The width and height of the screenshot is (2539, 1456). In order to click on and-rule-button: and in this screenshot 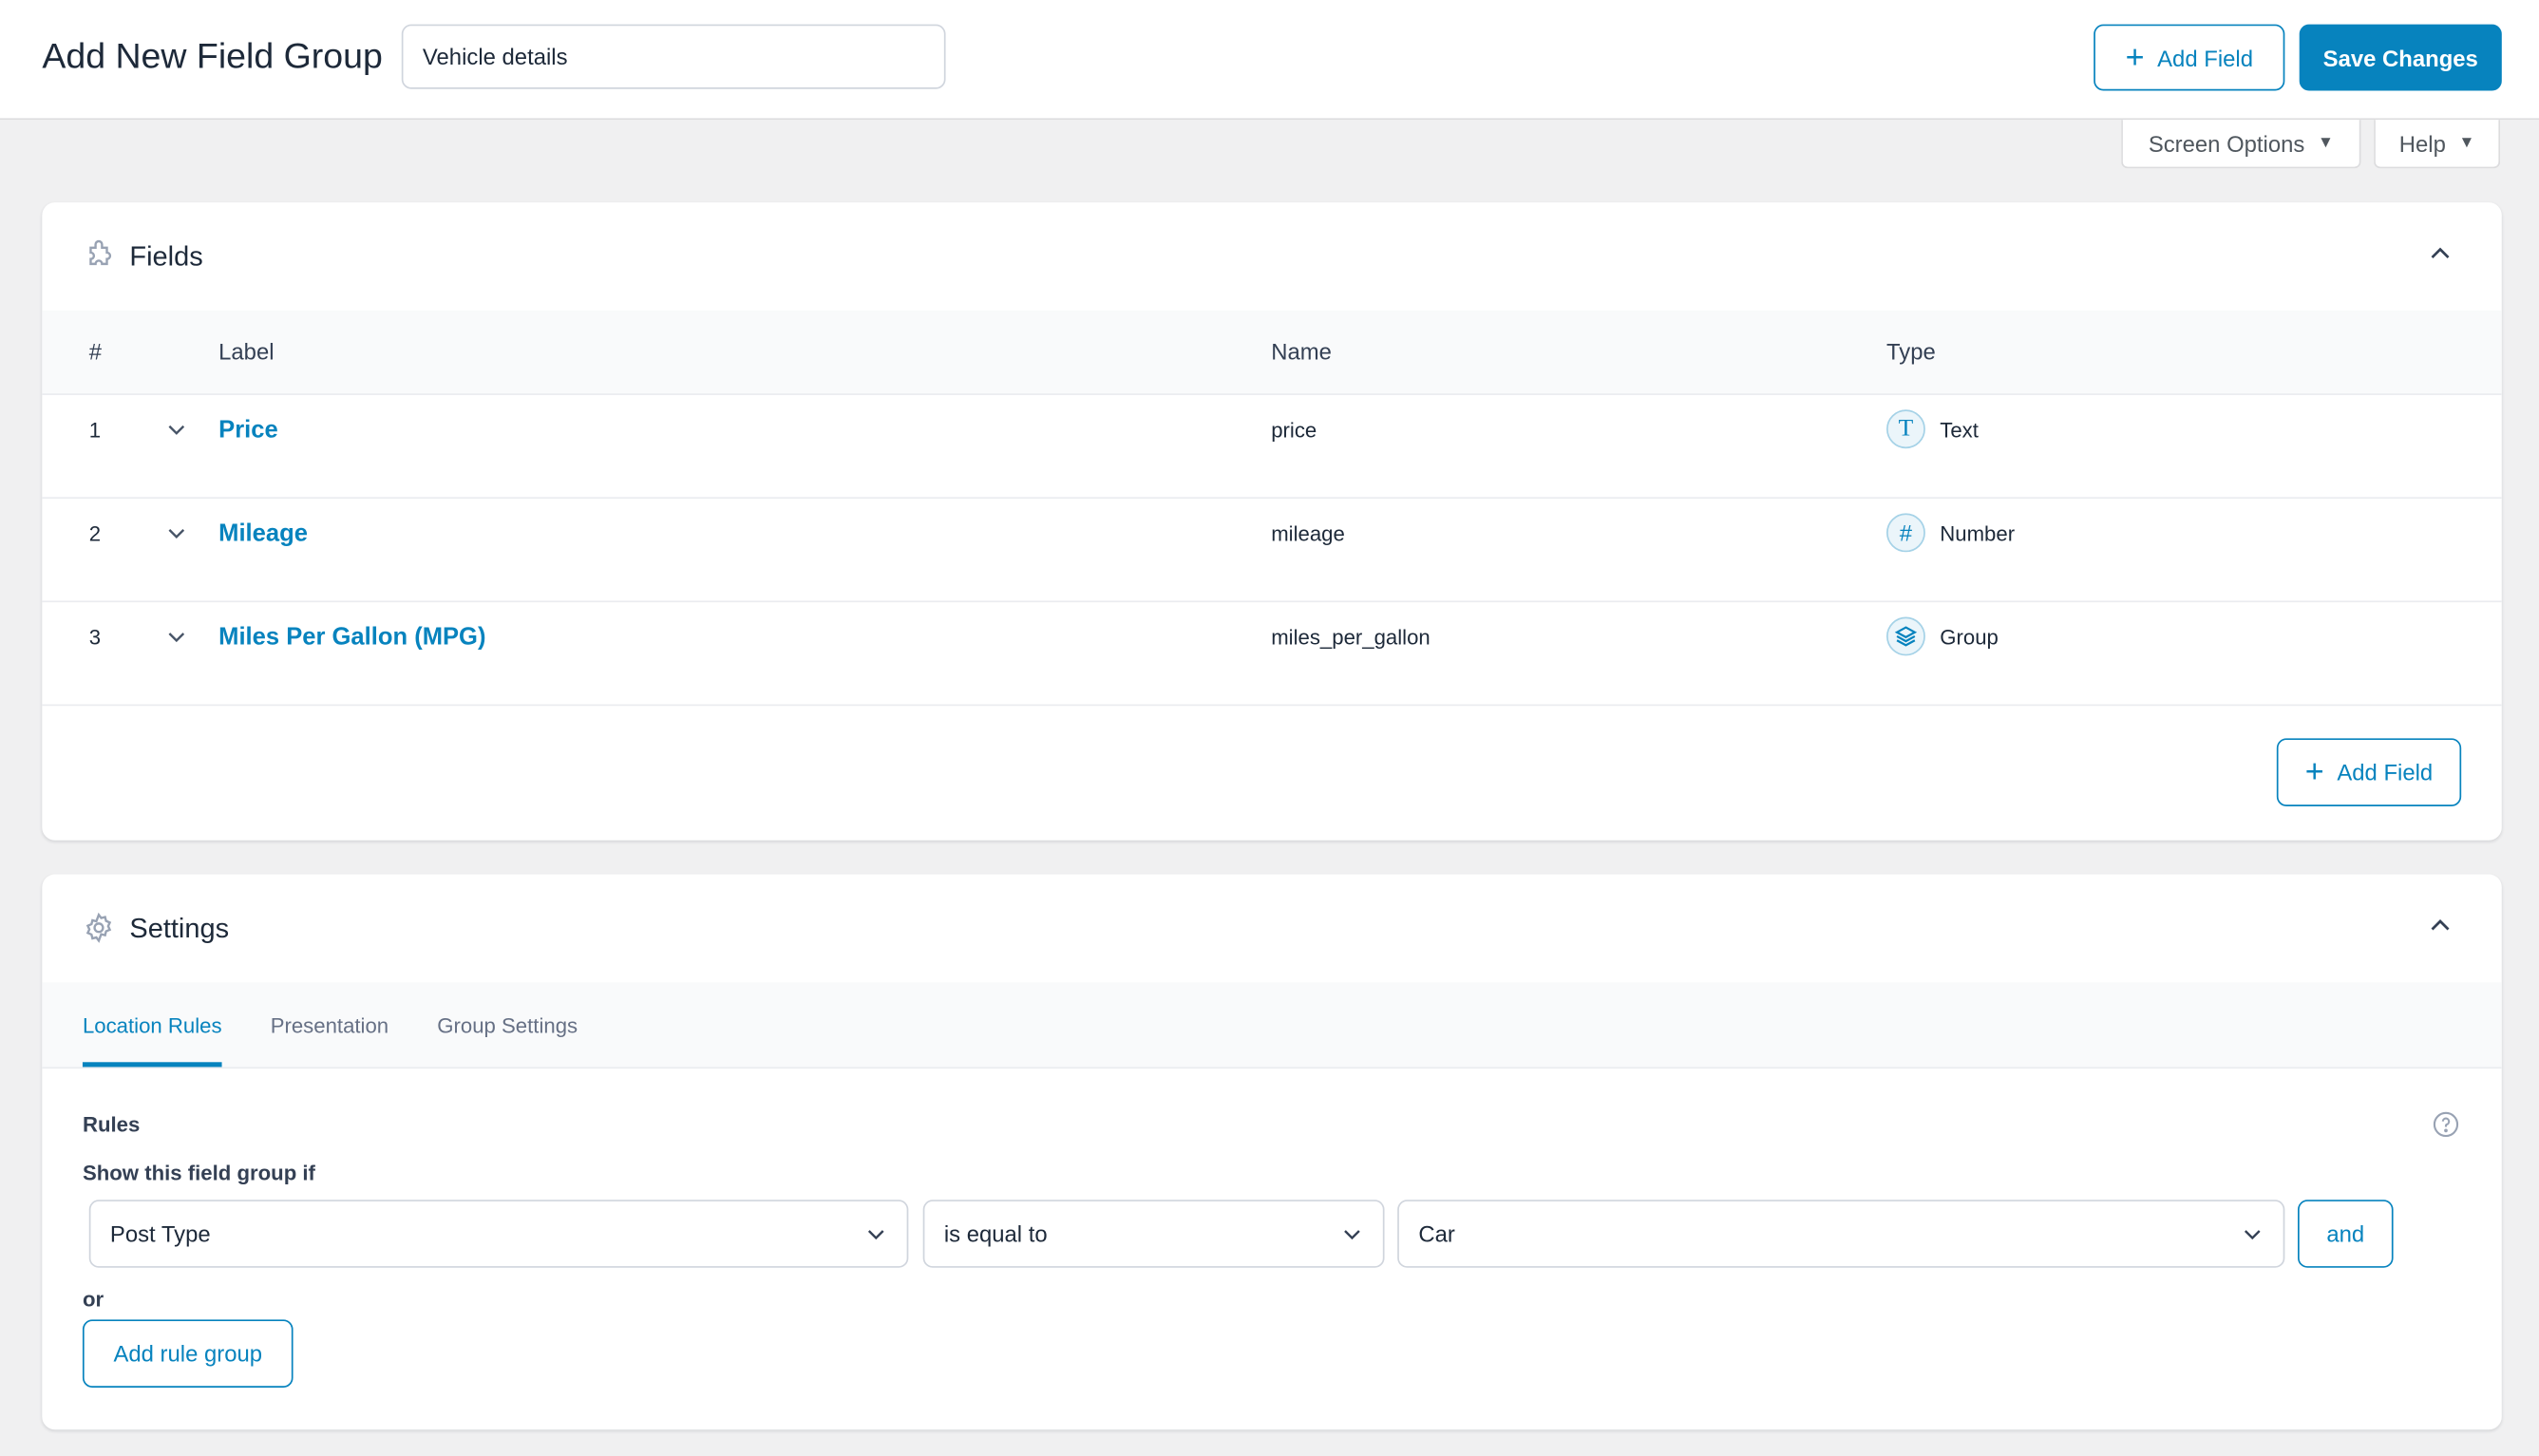, I will do `click(2346, 1234)`.